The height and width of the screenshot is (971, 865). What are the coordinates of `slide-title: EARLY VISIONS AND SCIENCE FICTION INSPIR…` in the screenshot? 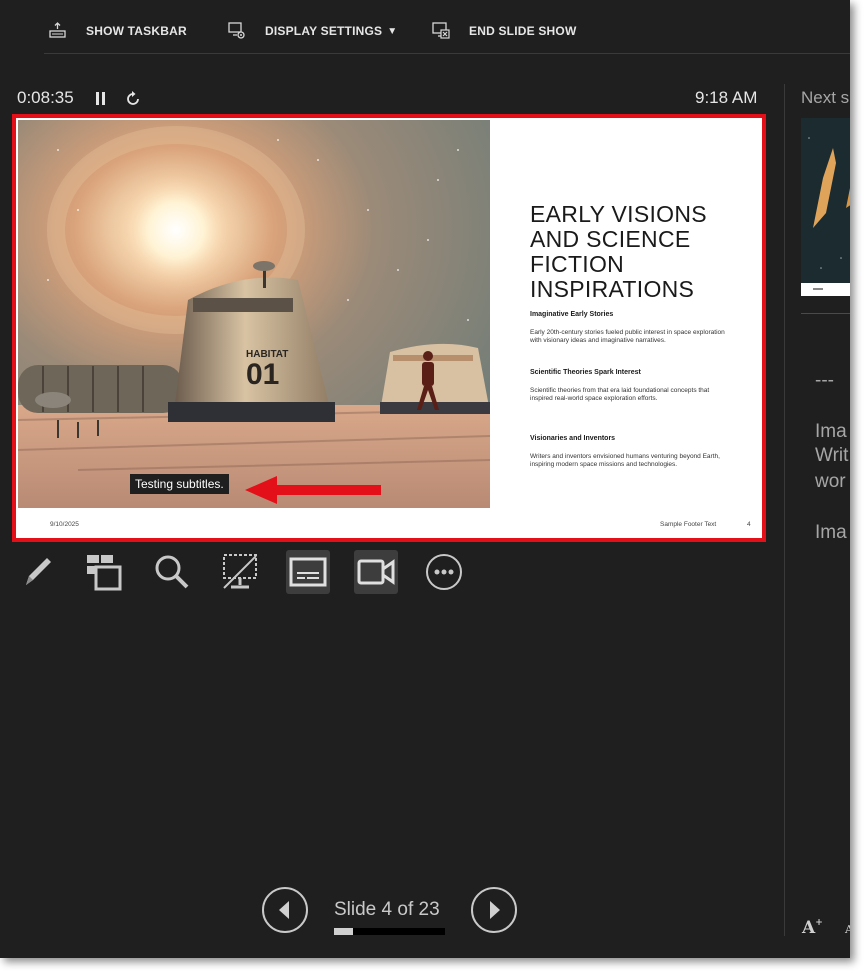 It's located at (618, 251).